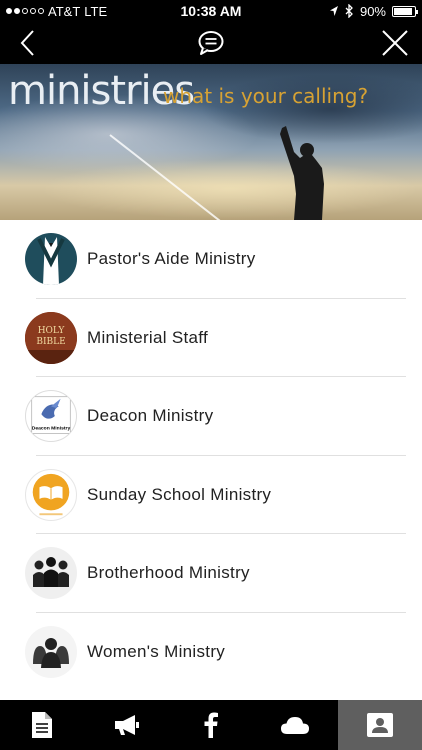 The image size is (422, 750). I want to click on network-label: LTE, so click(96, 11).